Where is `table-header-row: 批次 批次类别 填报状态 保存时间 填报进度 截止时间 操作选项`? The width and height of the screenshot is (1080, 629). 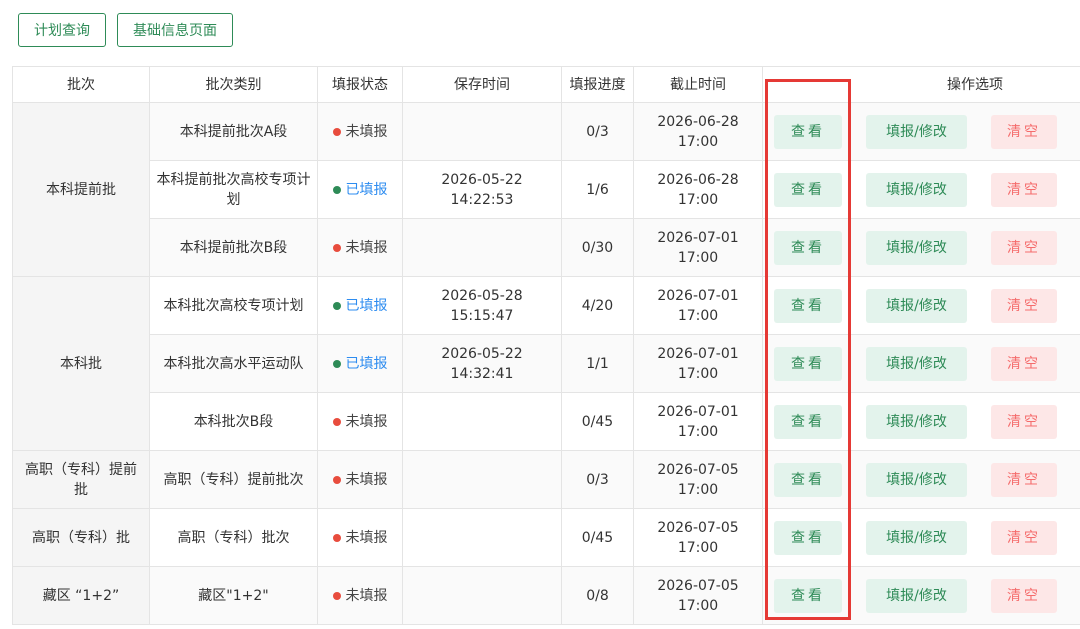 table-header-row: 批次 批次类别 填报状态 保存时间 填报进度 截止时间 操作选项 is located at coordinates (546, 84).